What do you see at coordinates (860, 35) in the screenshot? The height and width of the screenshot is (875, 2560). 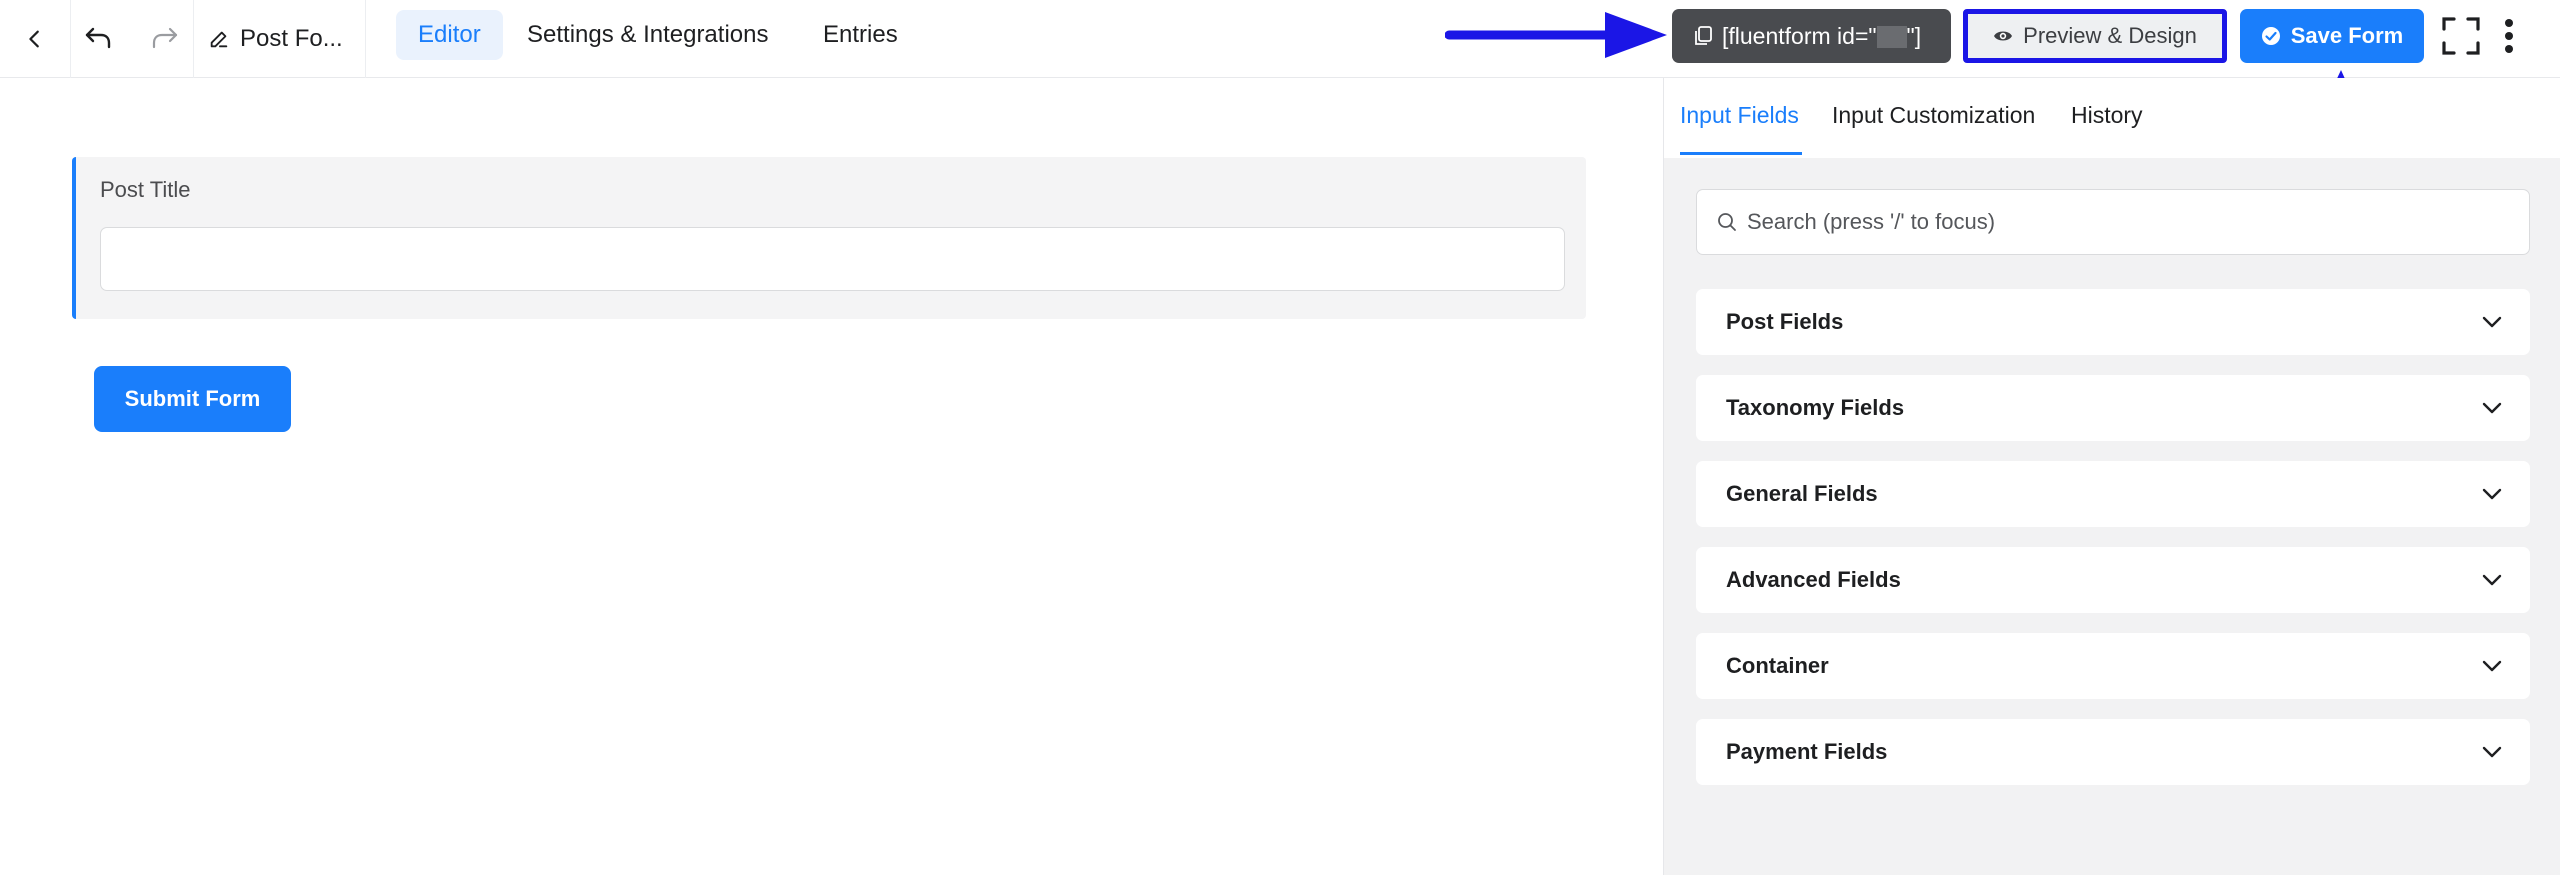 I see `tab-entries: Entries` at bounding box center [860, 35].